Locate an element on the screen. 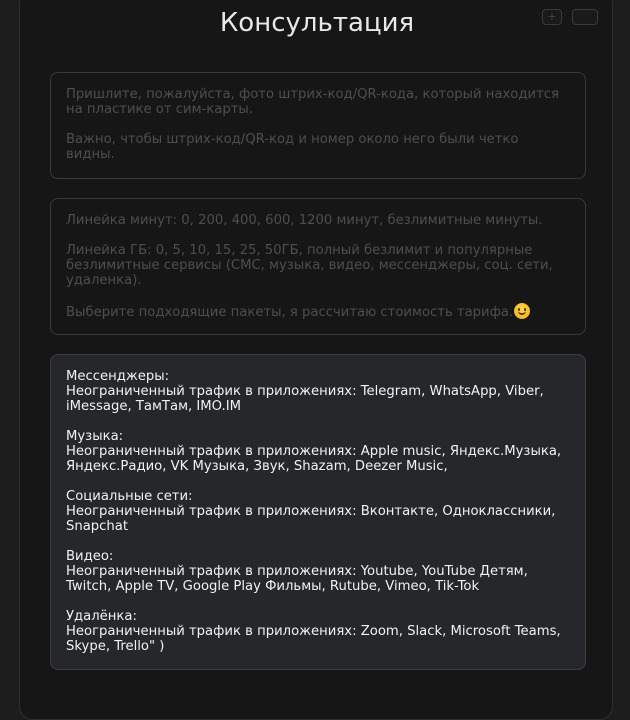 This screenshot has width=630, height=720. window-control-button is located at coordinates (585, 17).